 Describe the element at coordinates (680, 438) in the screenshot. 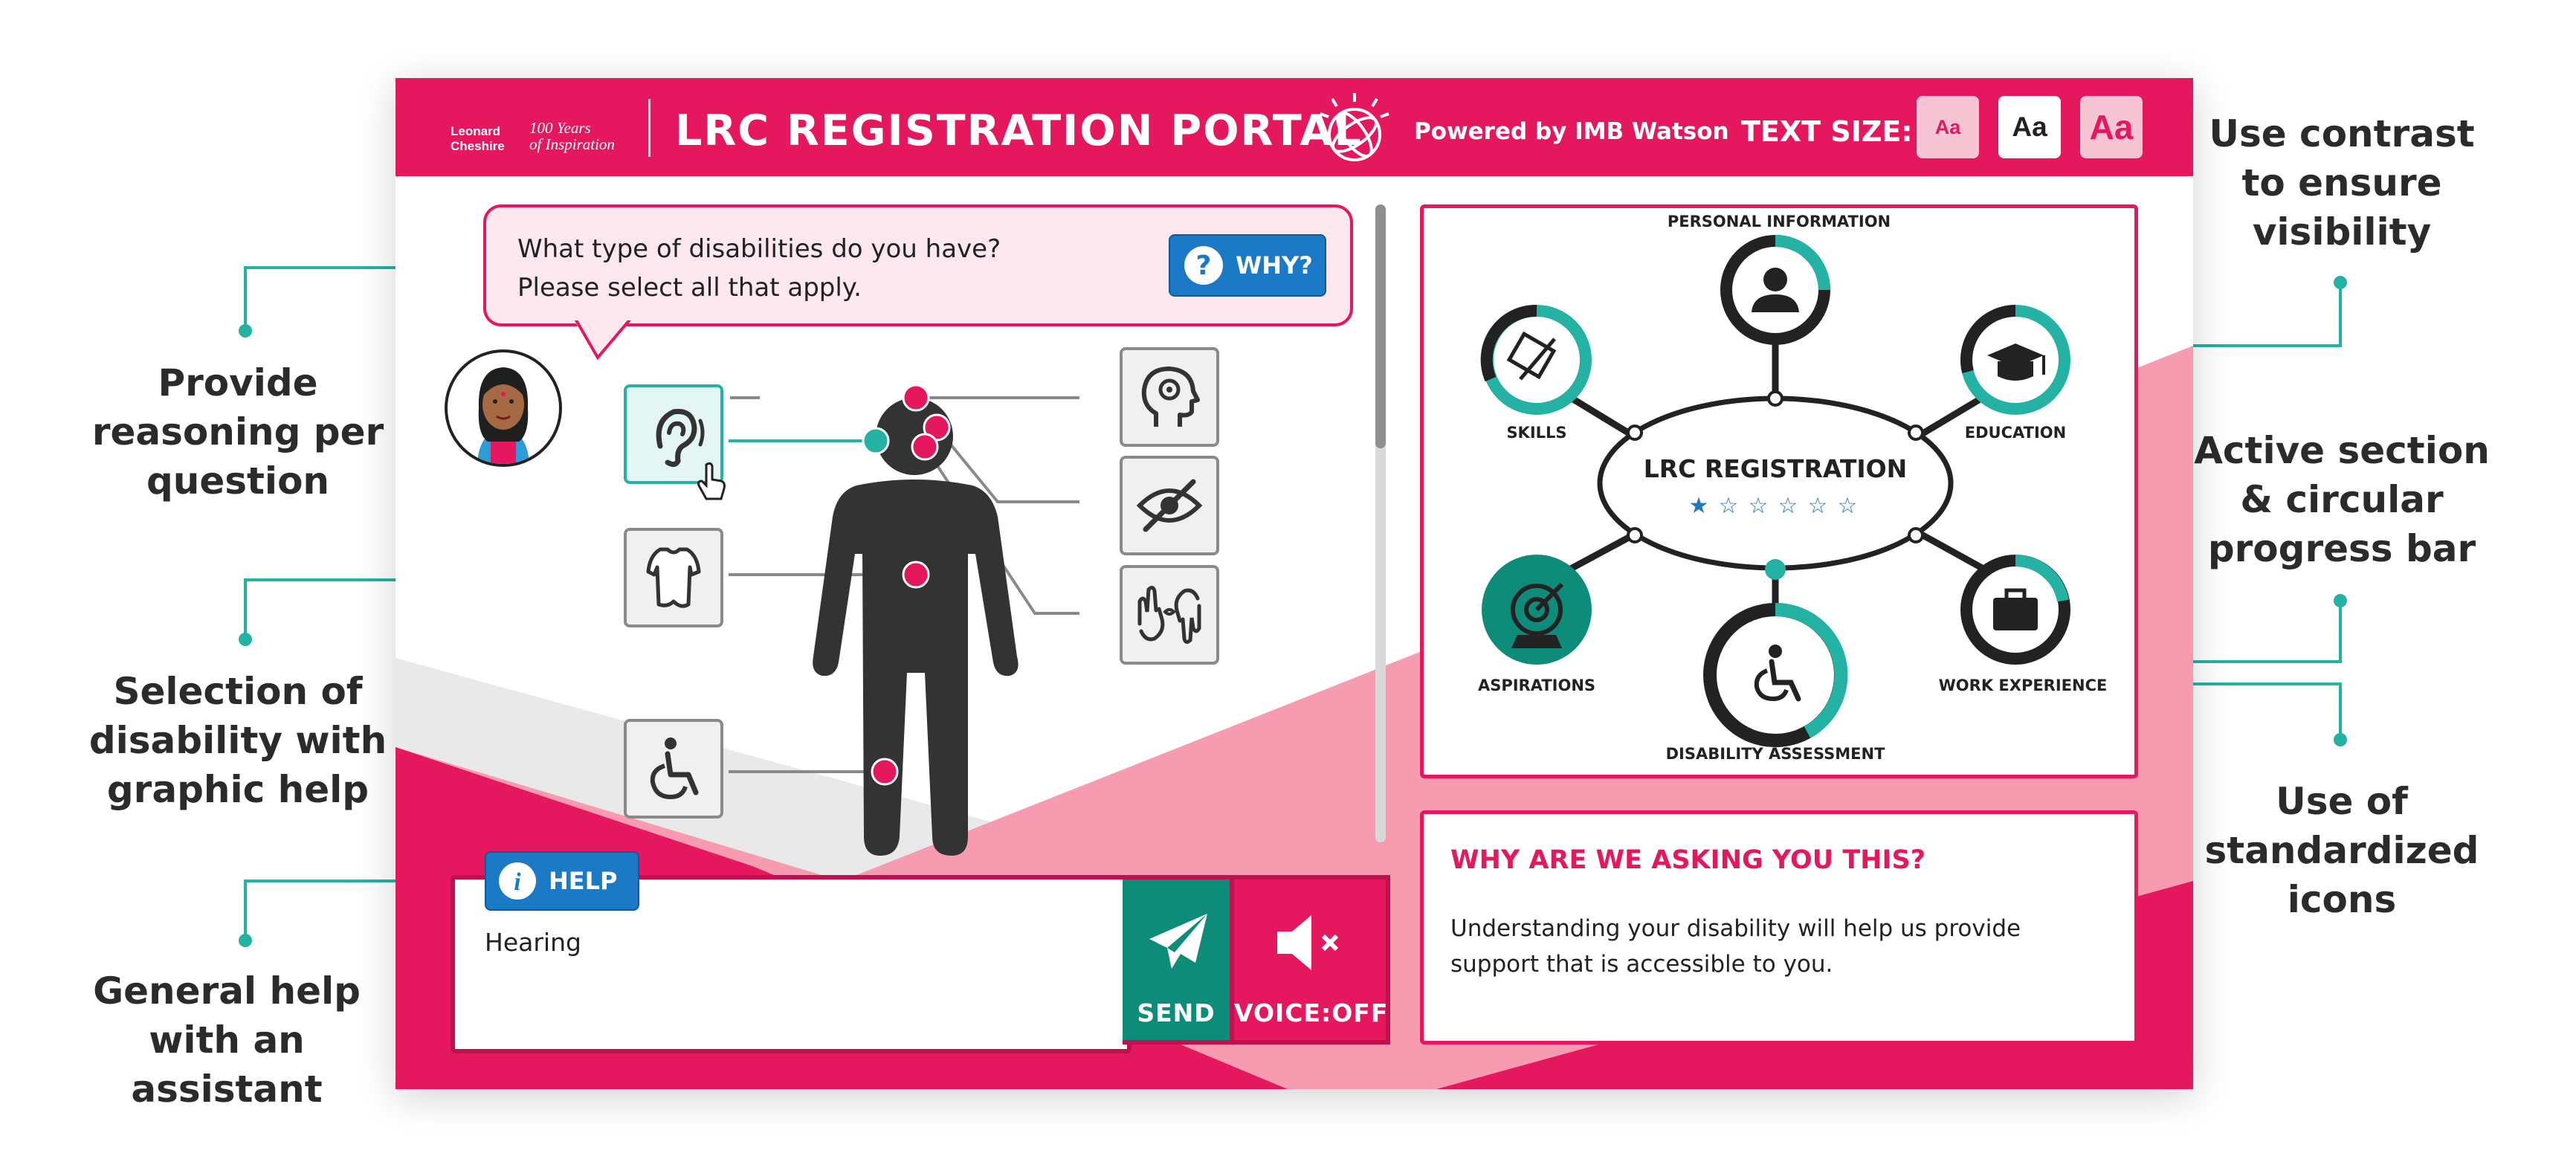

I see `ear-icon` at that location.